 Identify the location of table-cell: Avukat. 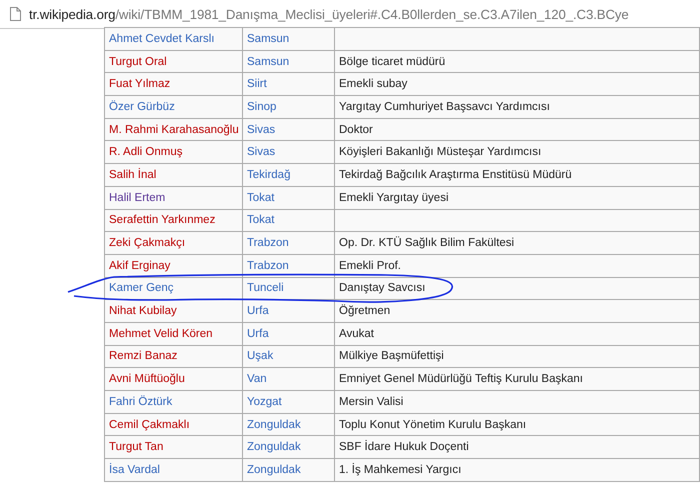
(517, 334).